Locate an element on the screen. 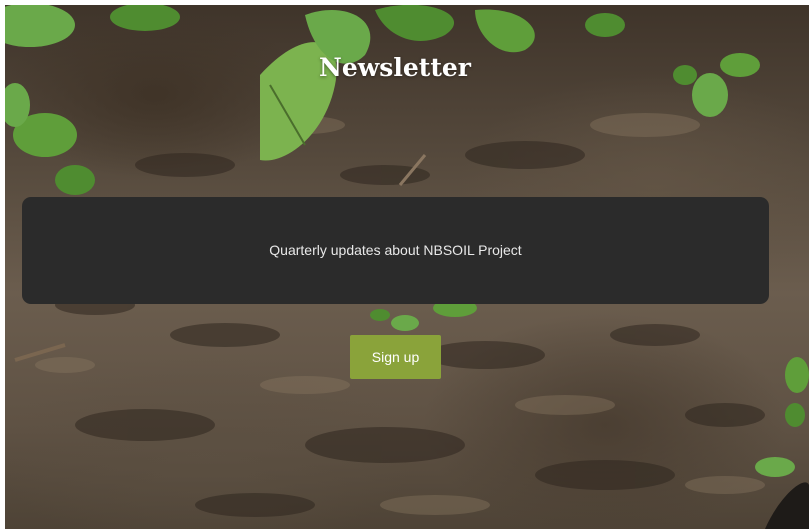 This screenshot has width=809, height=529. newsletter-description: Quarterly updates about NBSOIL Project is located at coordinates (395, 249).